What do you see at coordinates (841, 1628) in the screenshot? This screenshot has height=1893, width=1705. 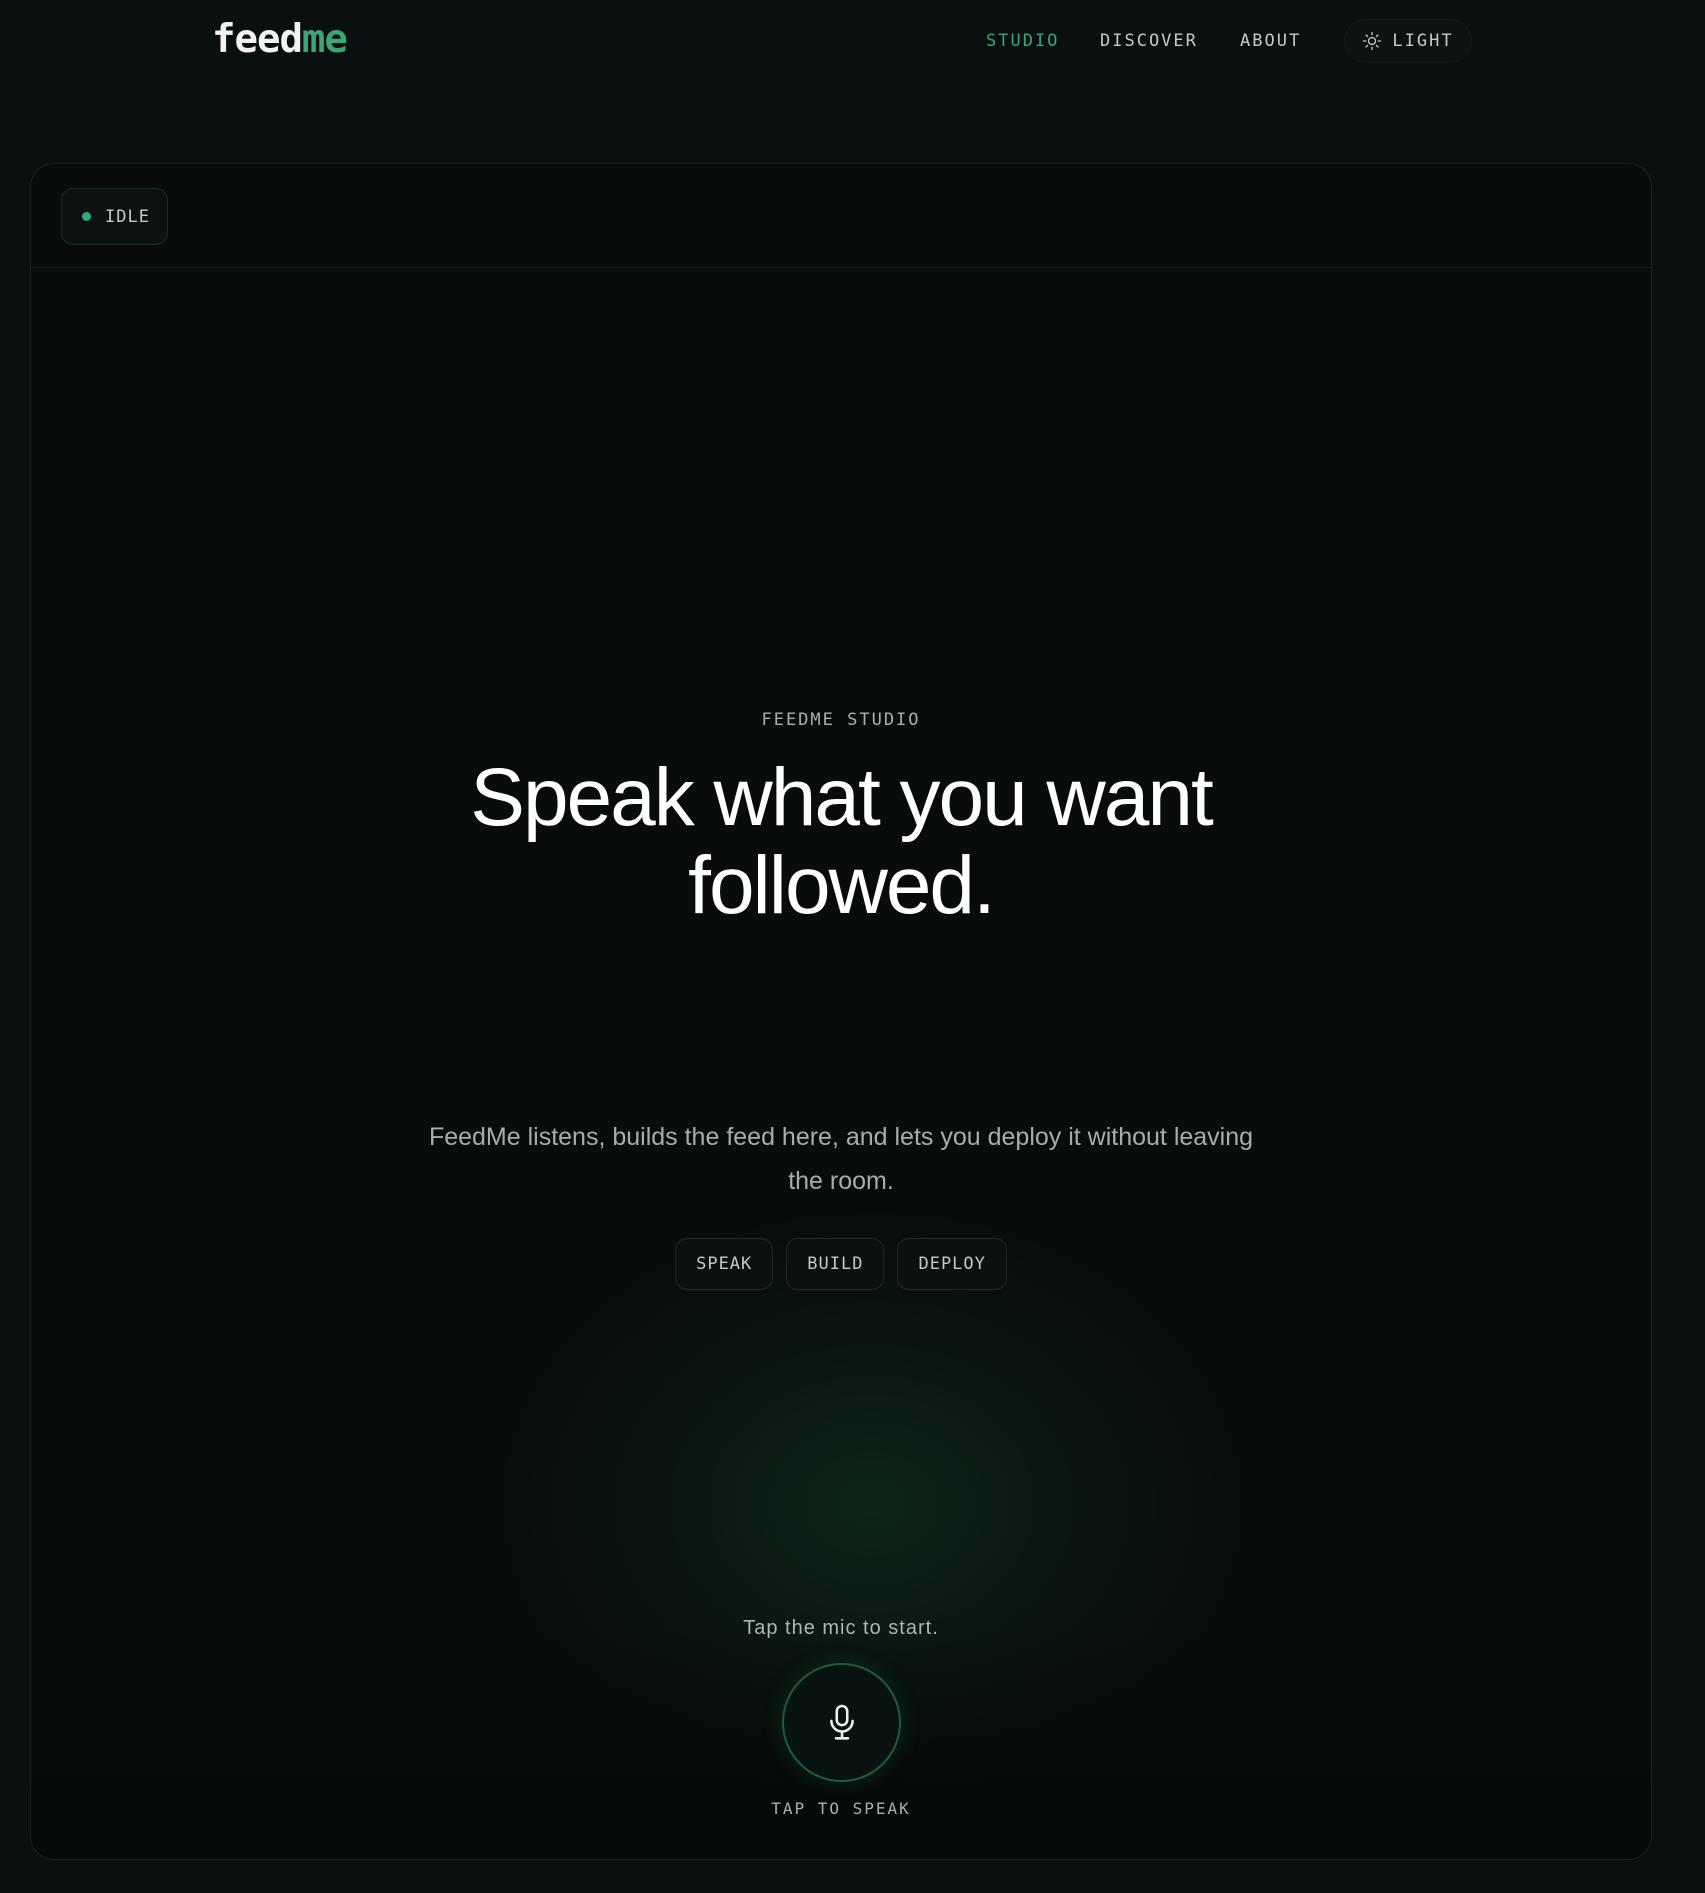 I see `mic-hint: Tap the mic to start.` at bounding box center [841, 1628].